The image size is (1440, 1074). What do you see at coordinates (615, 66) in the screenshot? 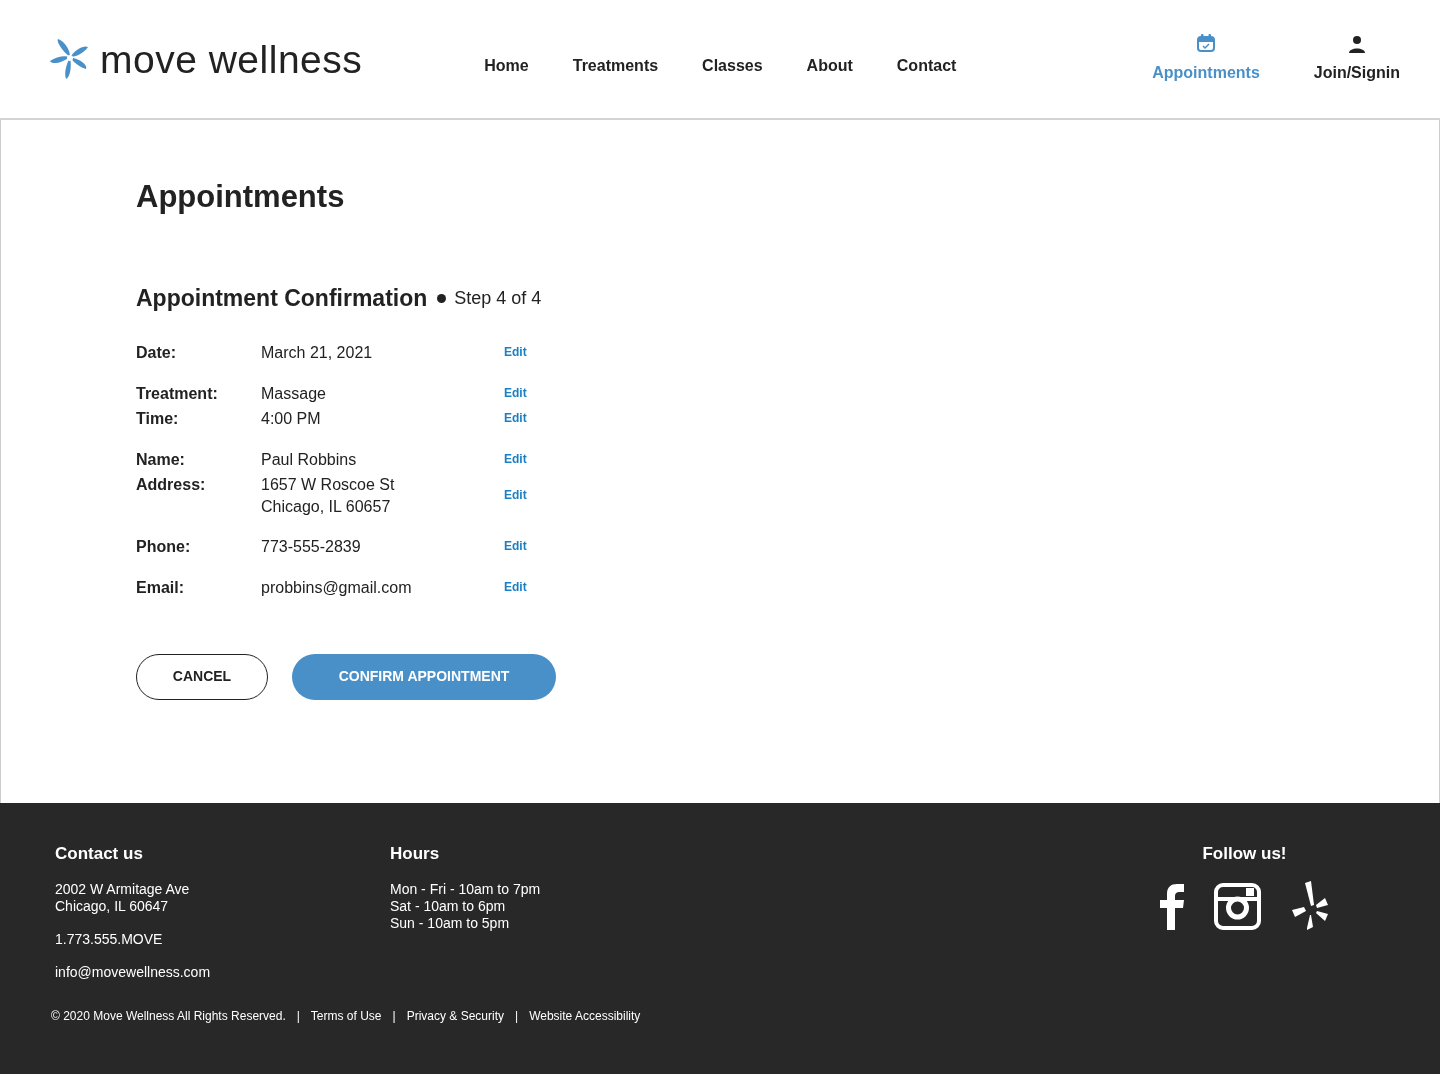
I see `nav-link: Treatments` at bounding box center [615, 66].